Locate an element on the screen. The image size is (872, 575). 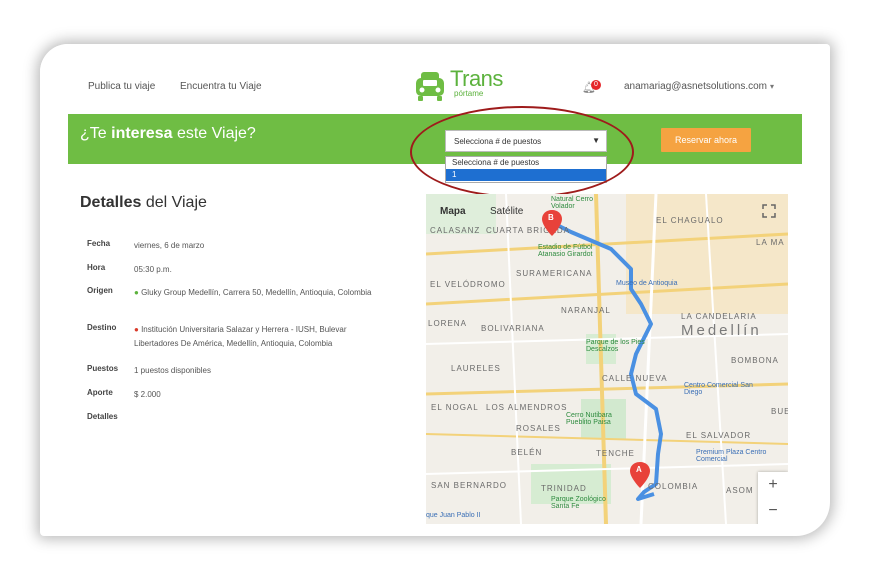
detail-value: 05:30 p.m. is located at coordinates (153, 269).